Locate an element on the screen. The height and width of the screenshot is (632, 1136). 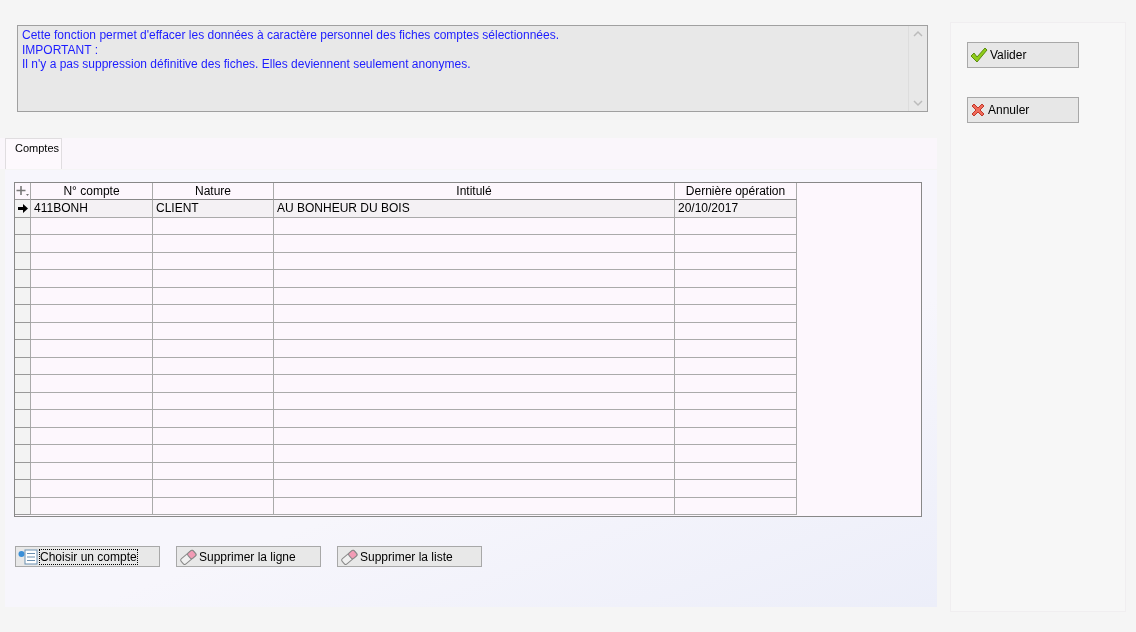
info-text-line: Cette fonction permet d'effacer les données à caractère personnel des fiches comptes sélectionnées. is located at coordinates (291, 35).